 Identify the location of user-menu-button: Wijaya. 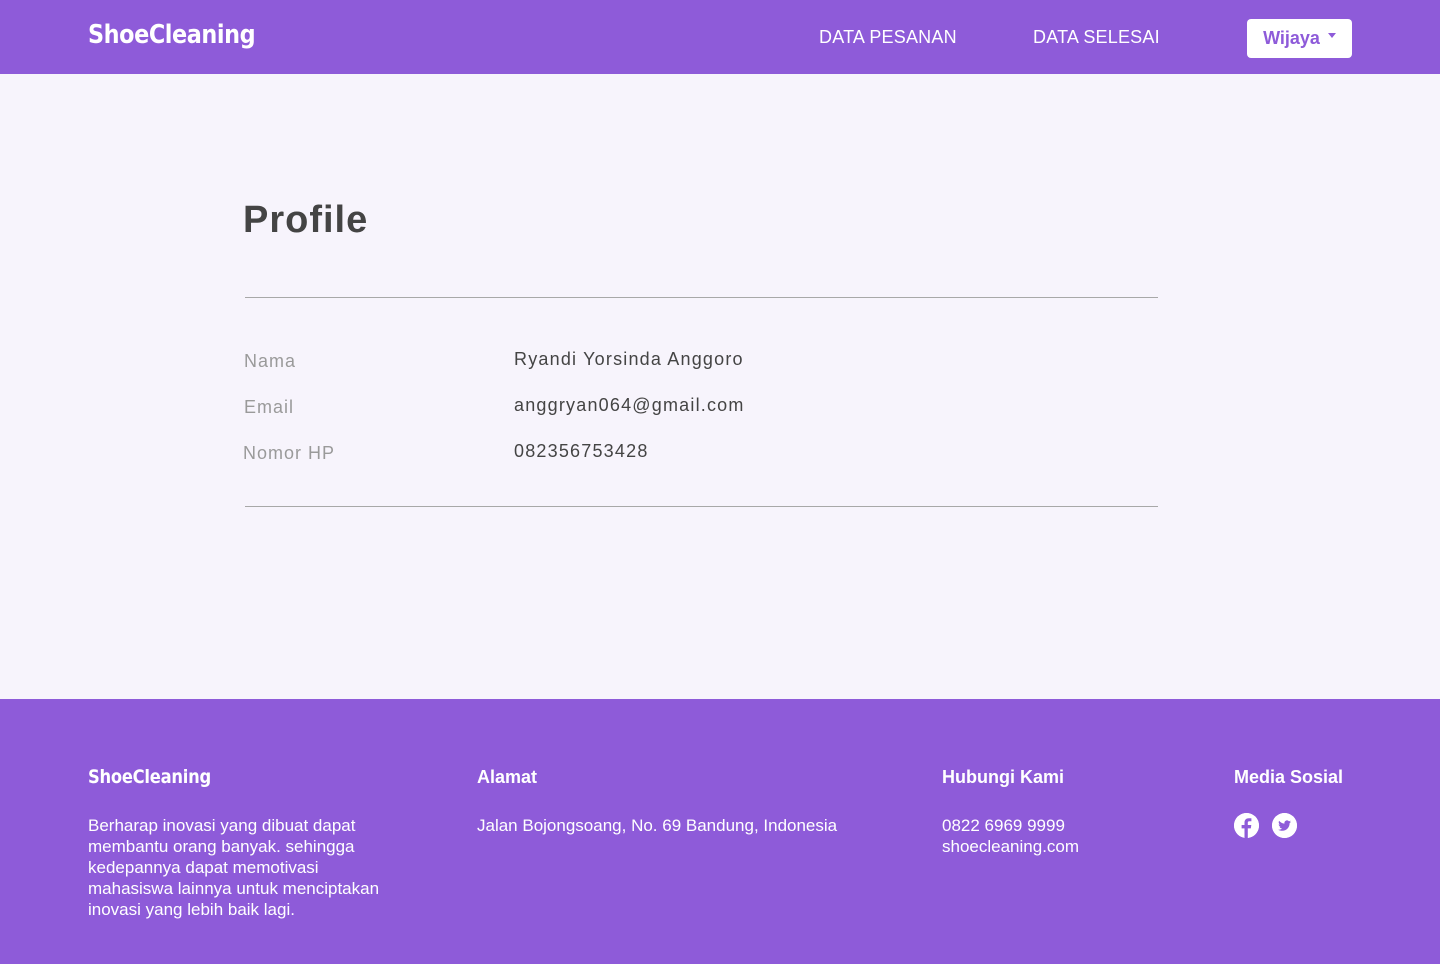
(1299, 38).